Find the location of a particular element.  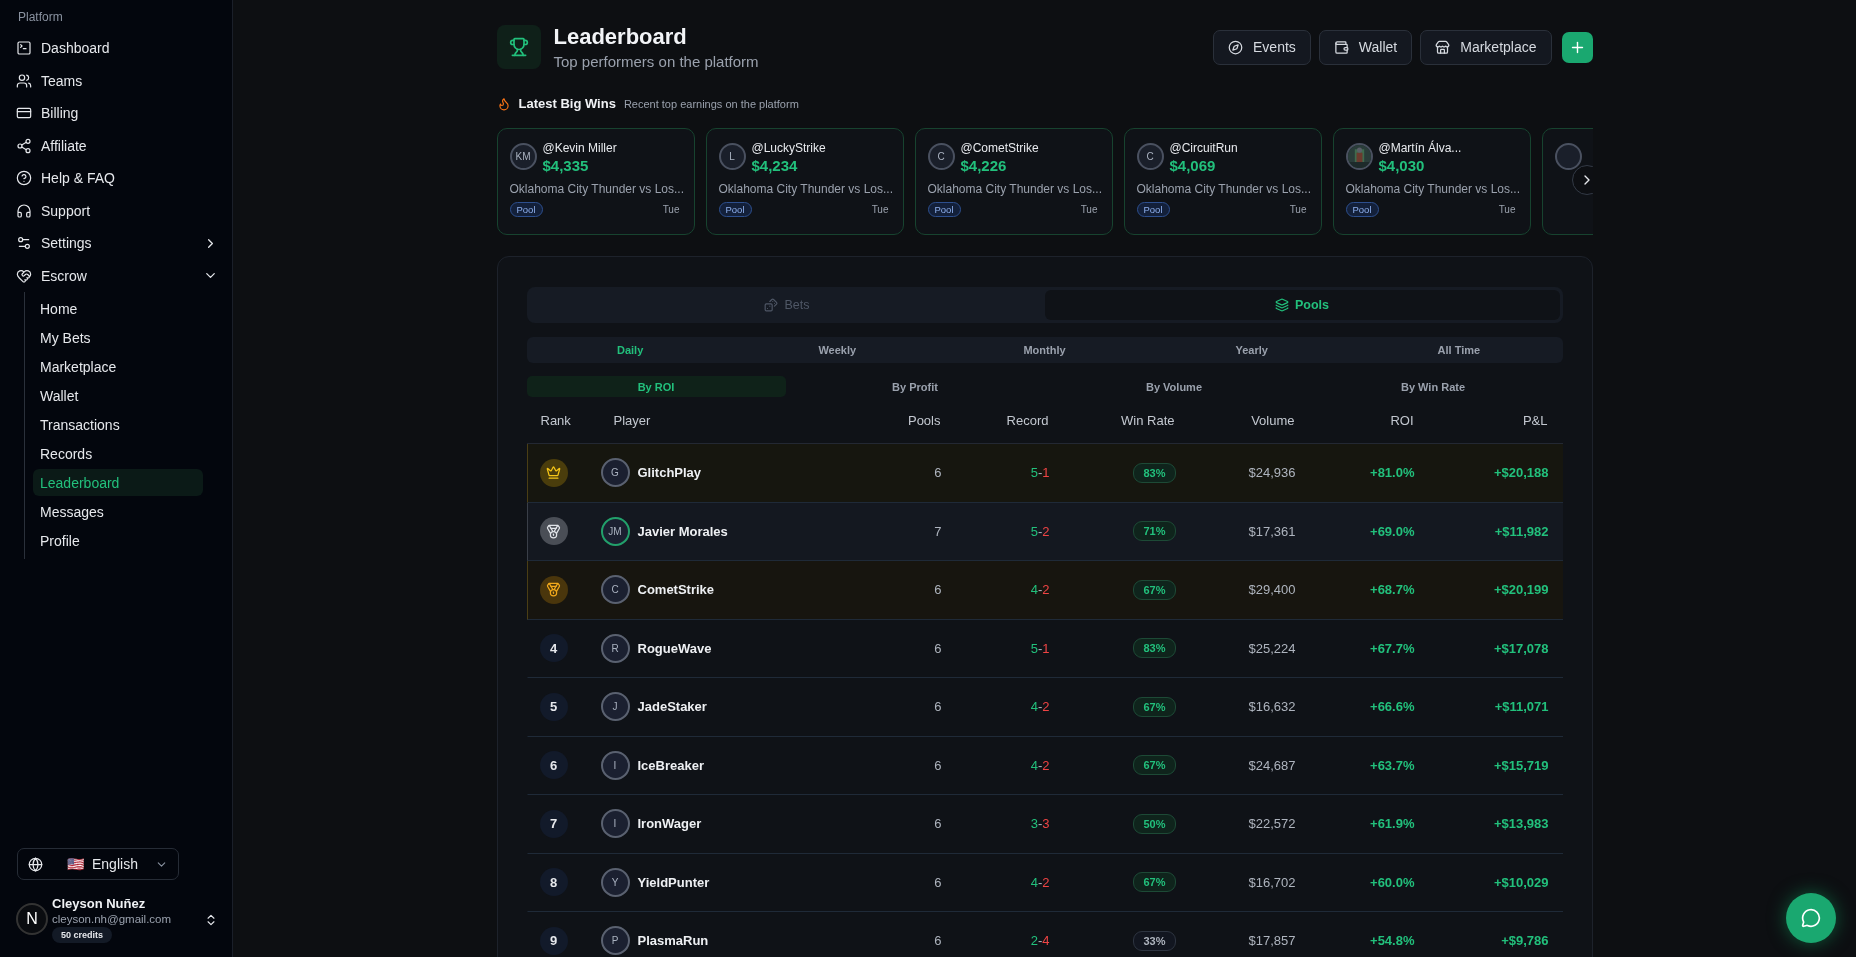

sort-tab: By Win Rate is located at coordinates (1433, 386).